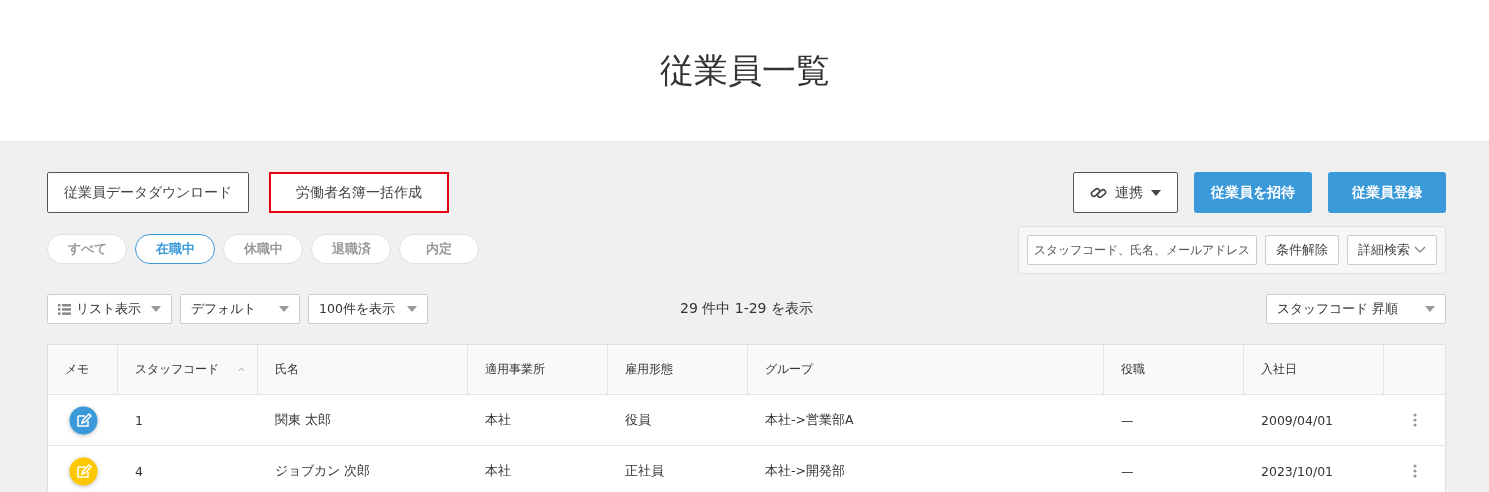  I want to click on table-cell-text: 1, so click(139, 420).